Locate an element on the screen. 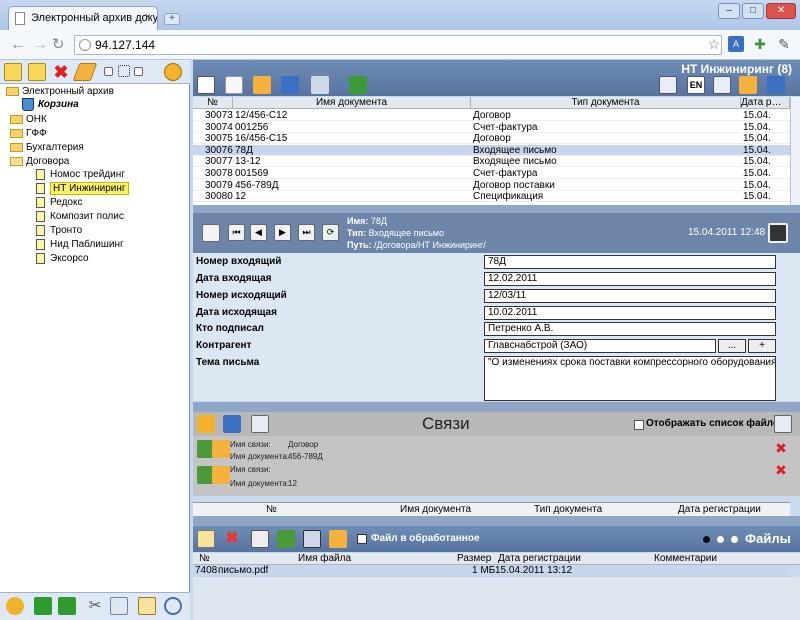 The image size is (800, 620). first-record-icon: ⏮ is located at coordinates (236, 232).